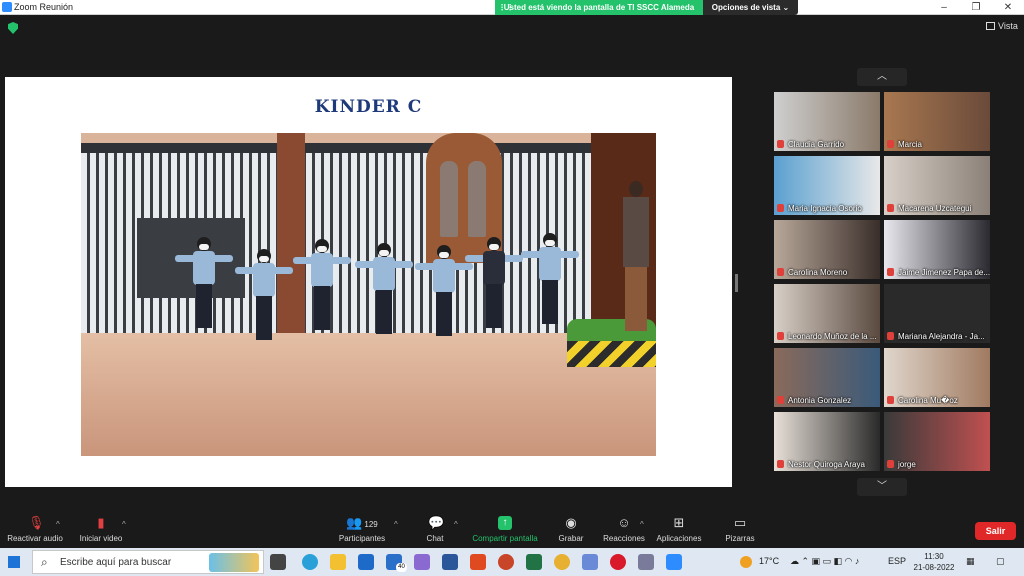  Describe the element at coordinates (13, 28) in the screenshot. I see `encryption-shield-icon` at that location.